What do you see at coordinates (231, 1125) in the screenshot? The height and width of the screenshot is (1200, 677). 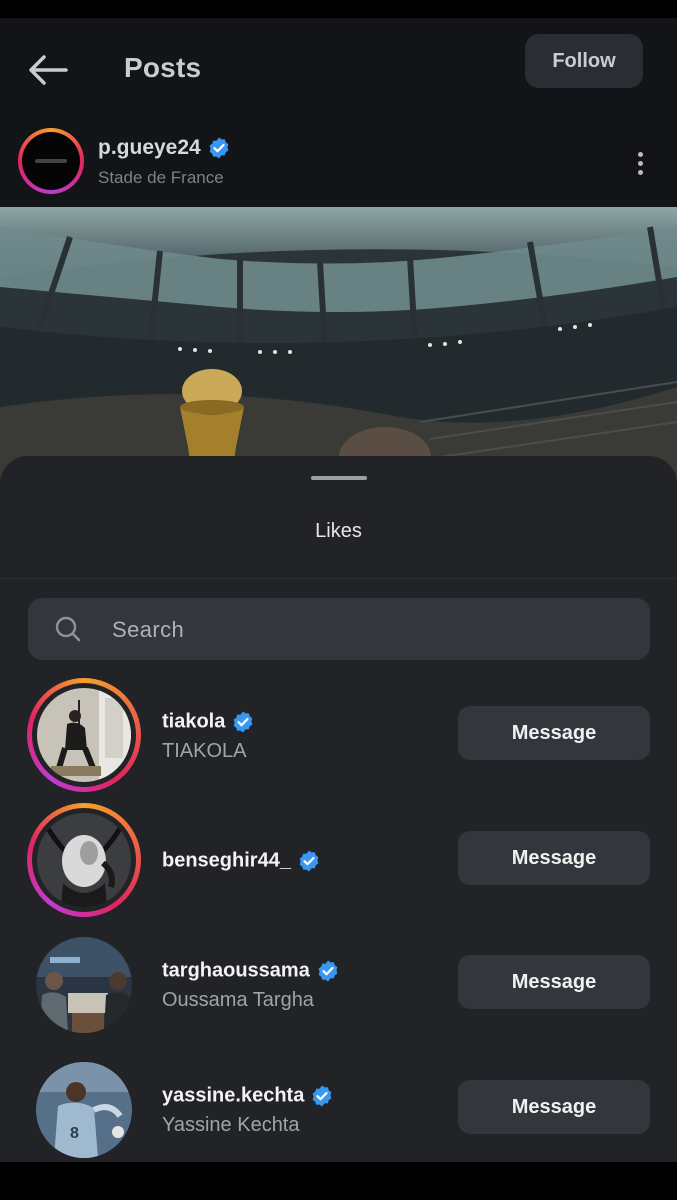 I see `user-full-name: Yassine Kechta` at bounding box center [231, 1125].